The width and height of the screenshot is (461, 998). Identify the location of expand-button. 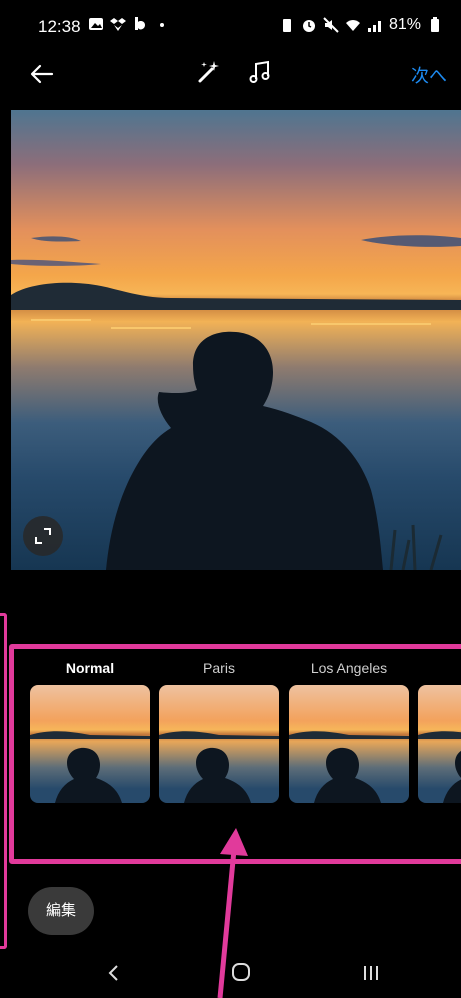
(43, 536).